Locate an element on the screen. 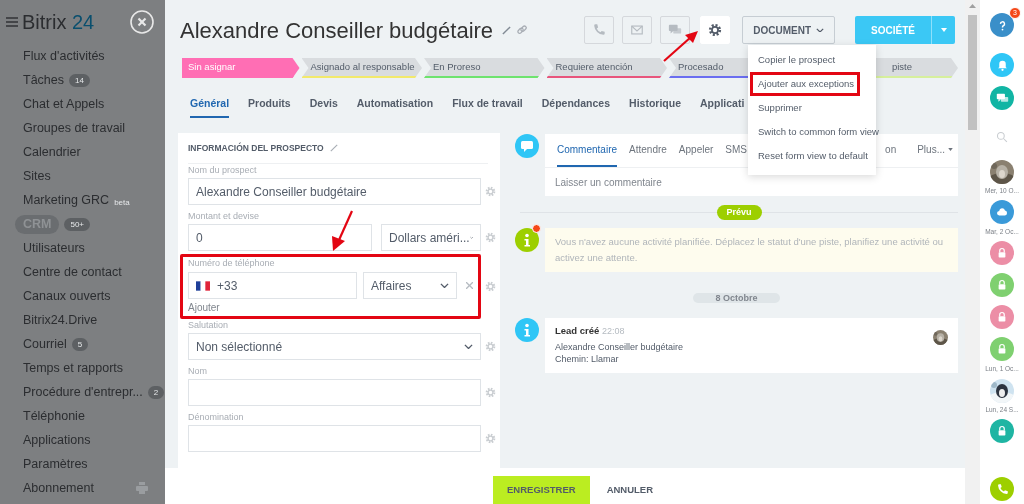  entry-title: Lead créé is located at coordinates (577, 330).